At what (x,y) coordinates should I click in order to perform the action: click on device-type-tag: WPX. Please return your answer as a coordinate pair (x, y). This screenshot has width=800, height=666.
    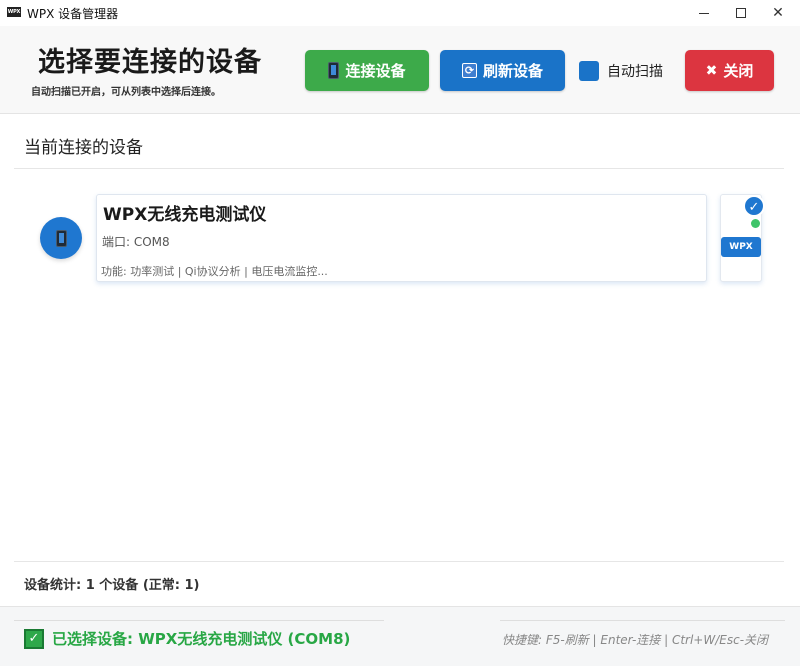
    Looking at the image, I should click on (741, 247).